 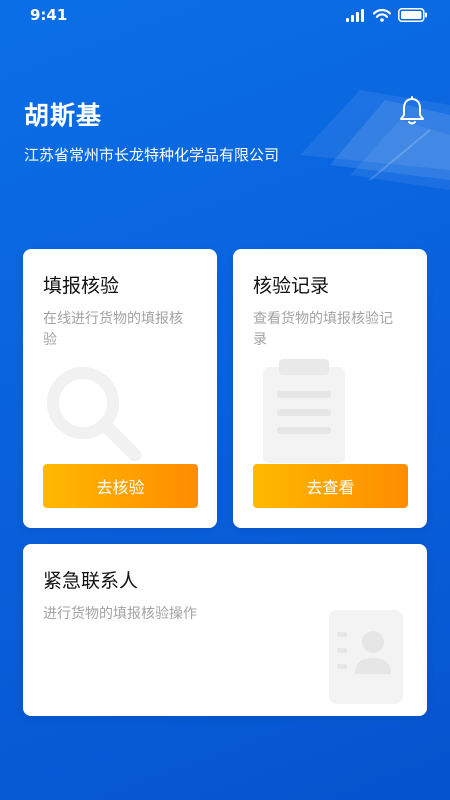 What do you see at coordinates (113, 329) in the screenshot?
I see `card-verify-desc: 在线进行货物的填报核验` at bounding box center [113, 329].